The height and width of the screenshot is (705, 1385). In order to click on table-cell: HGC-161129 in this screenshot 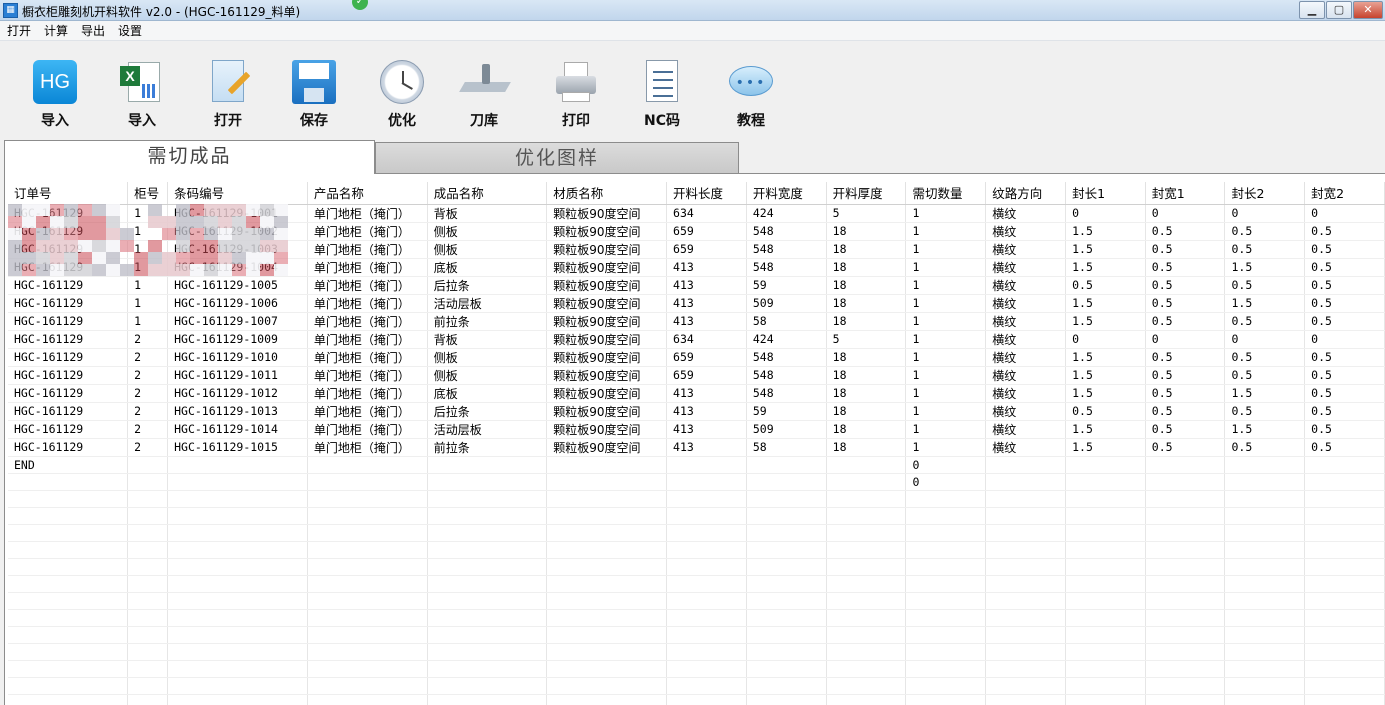, I will do `click(68, 393)`.